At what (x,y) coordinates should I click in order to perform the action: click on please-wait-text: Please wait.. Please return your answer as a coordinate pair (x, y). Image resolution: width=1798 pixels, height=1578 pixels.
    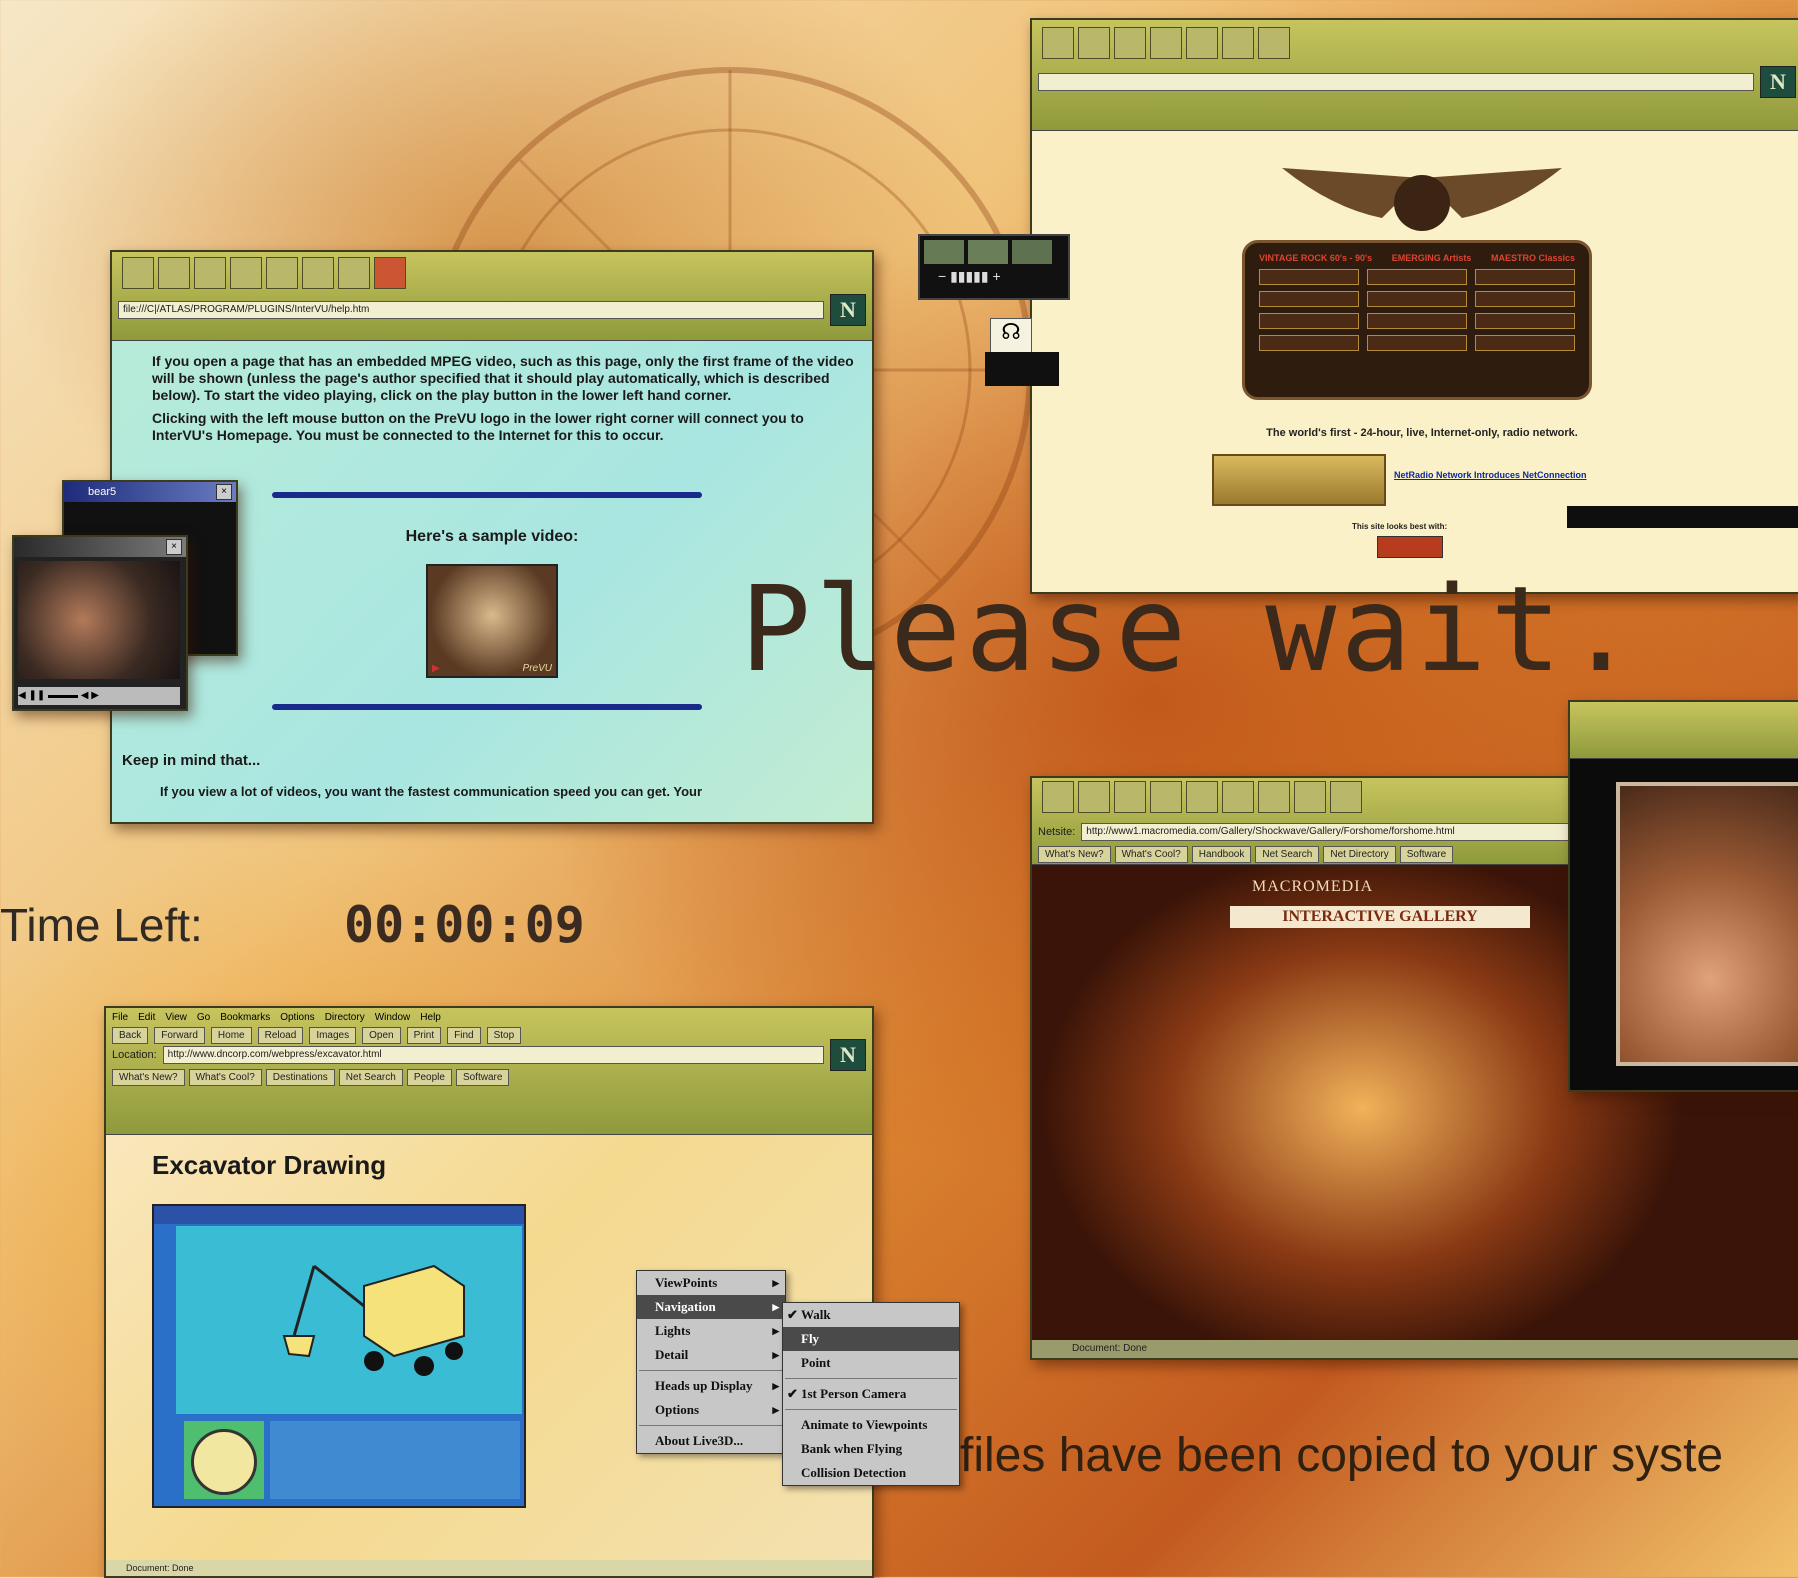
    Looking at the image, I should click on (1190, 629).